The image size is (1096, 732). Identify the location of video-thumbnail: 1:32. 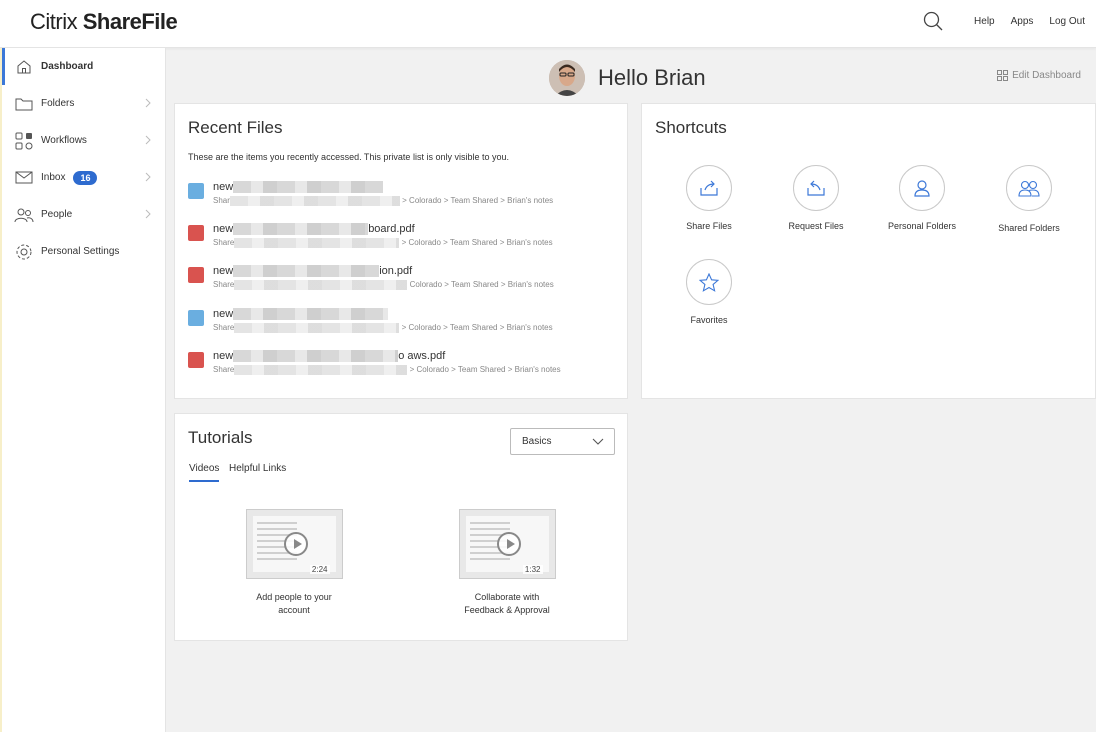
(507, 544).